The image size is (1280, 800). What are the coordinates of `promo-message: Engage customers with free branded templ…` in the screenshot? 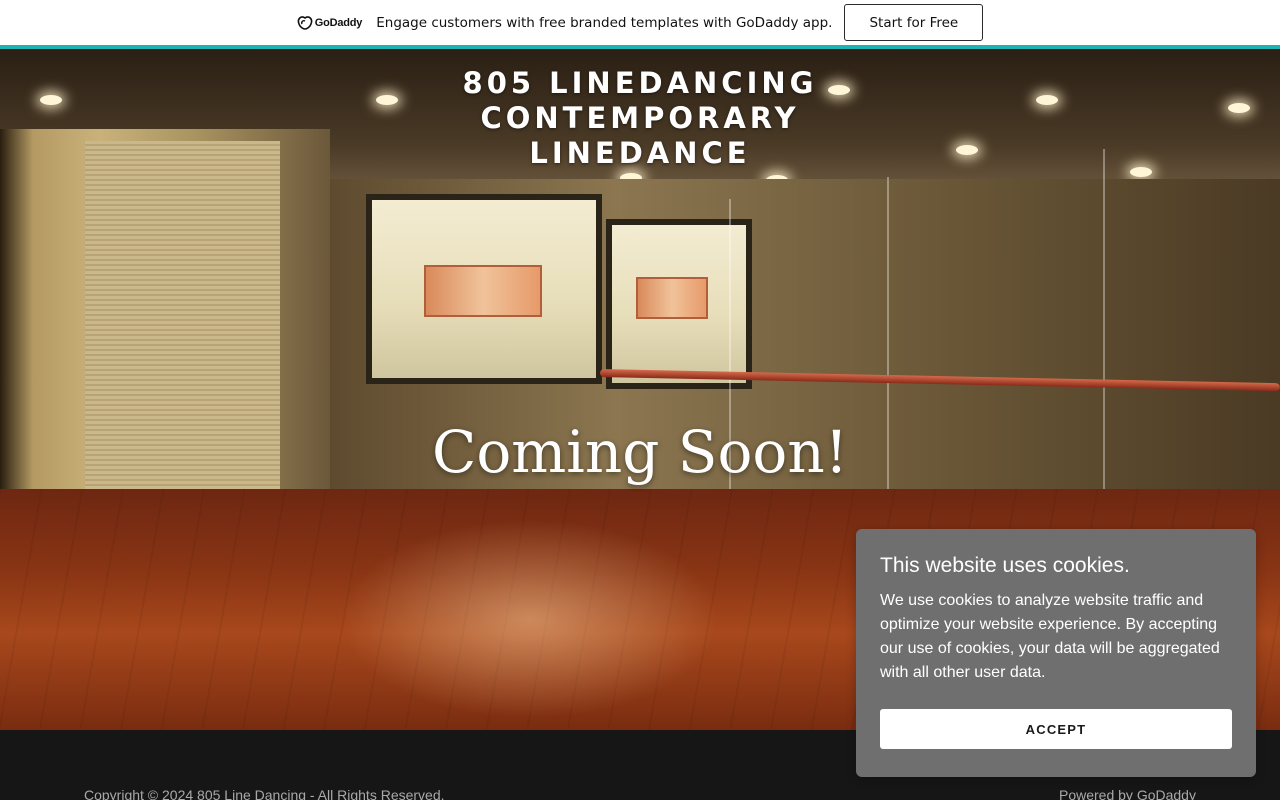 It's located at (604, 22).